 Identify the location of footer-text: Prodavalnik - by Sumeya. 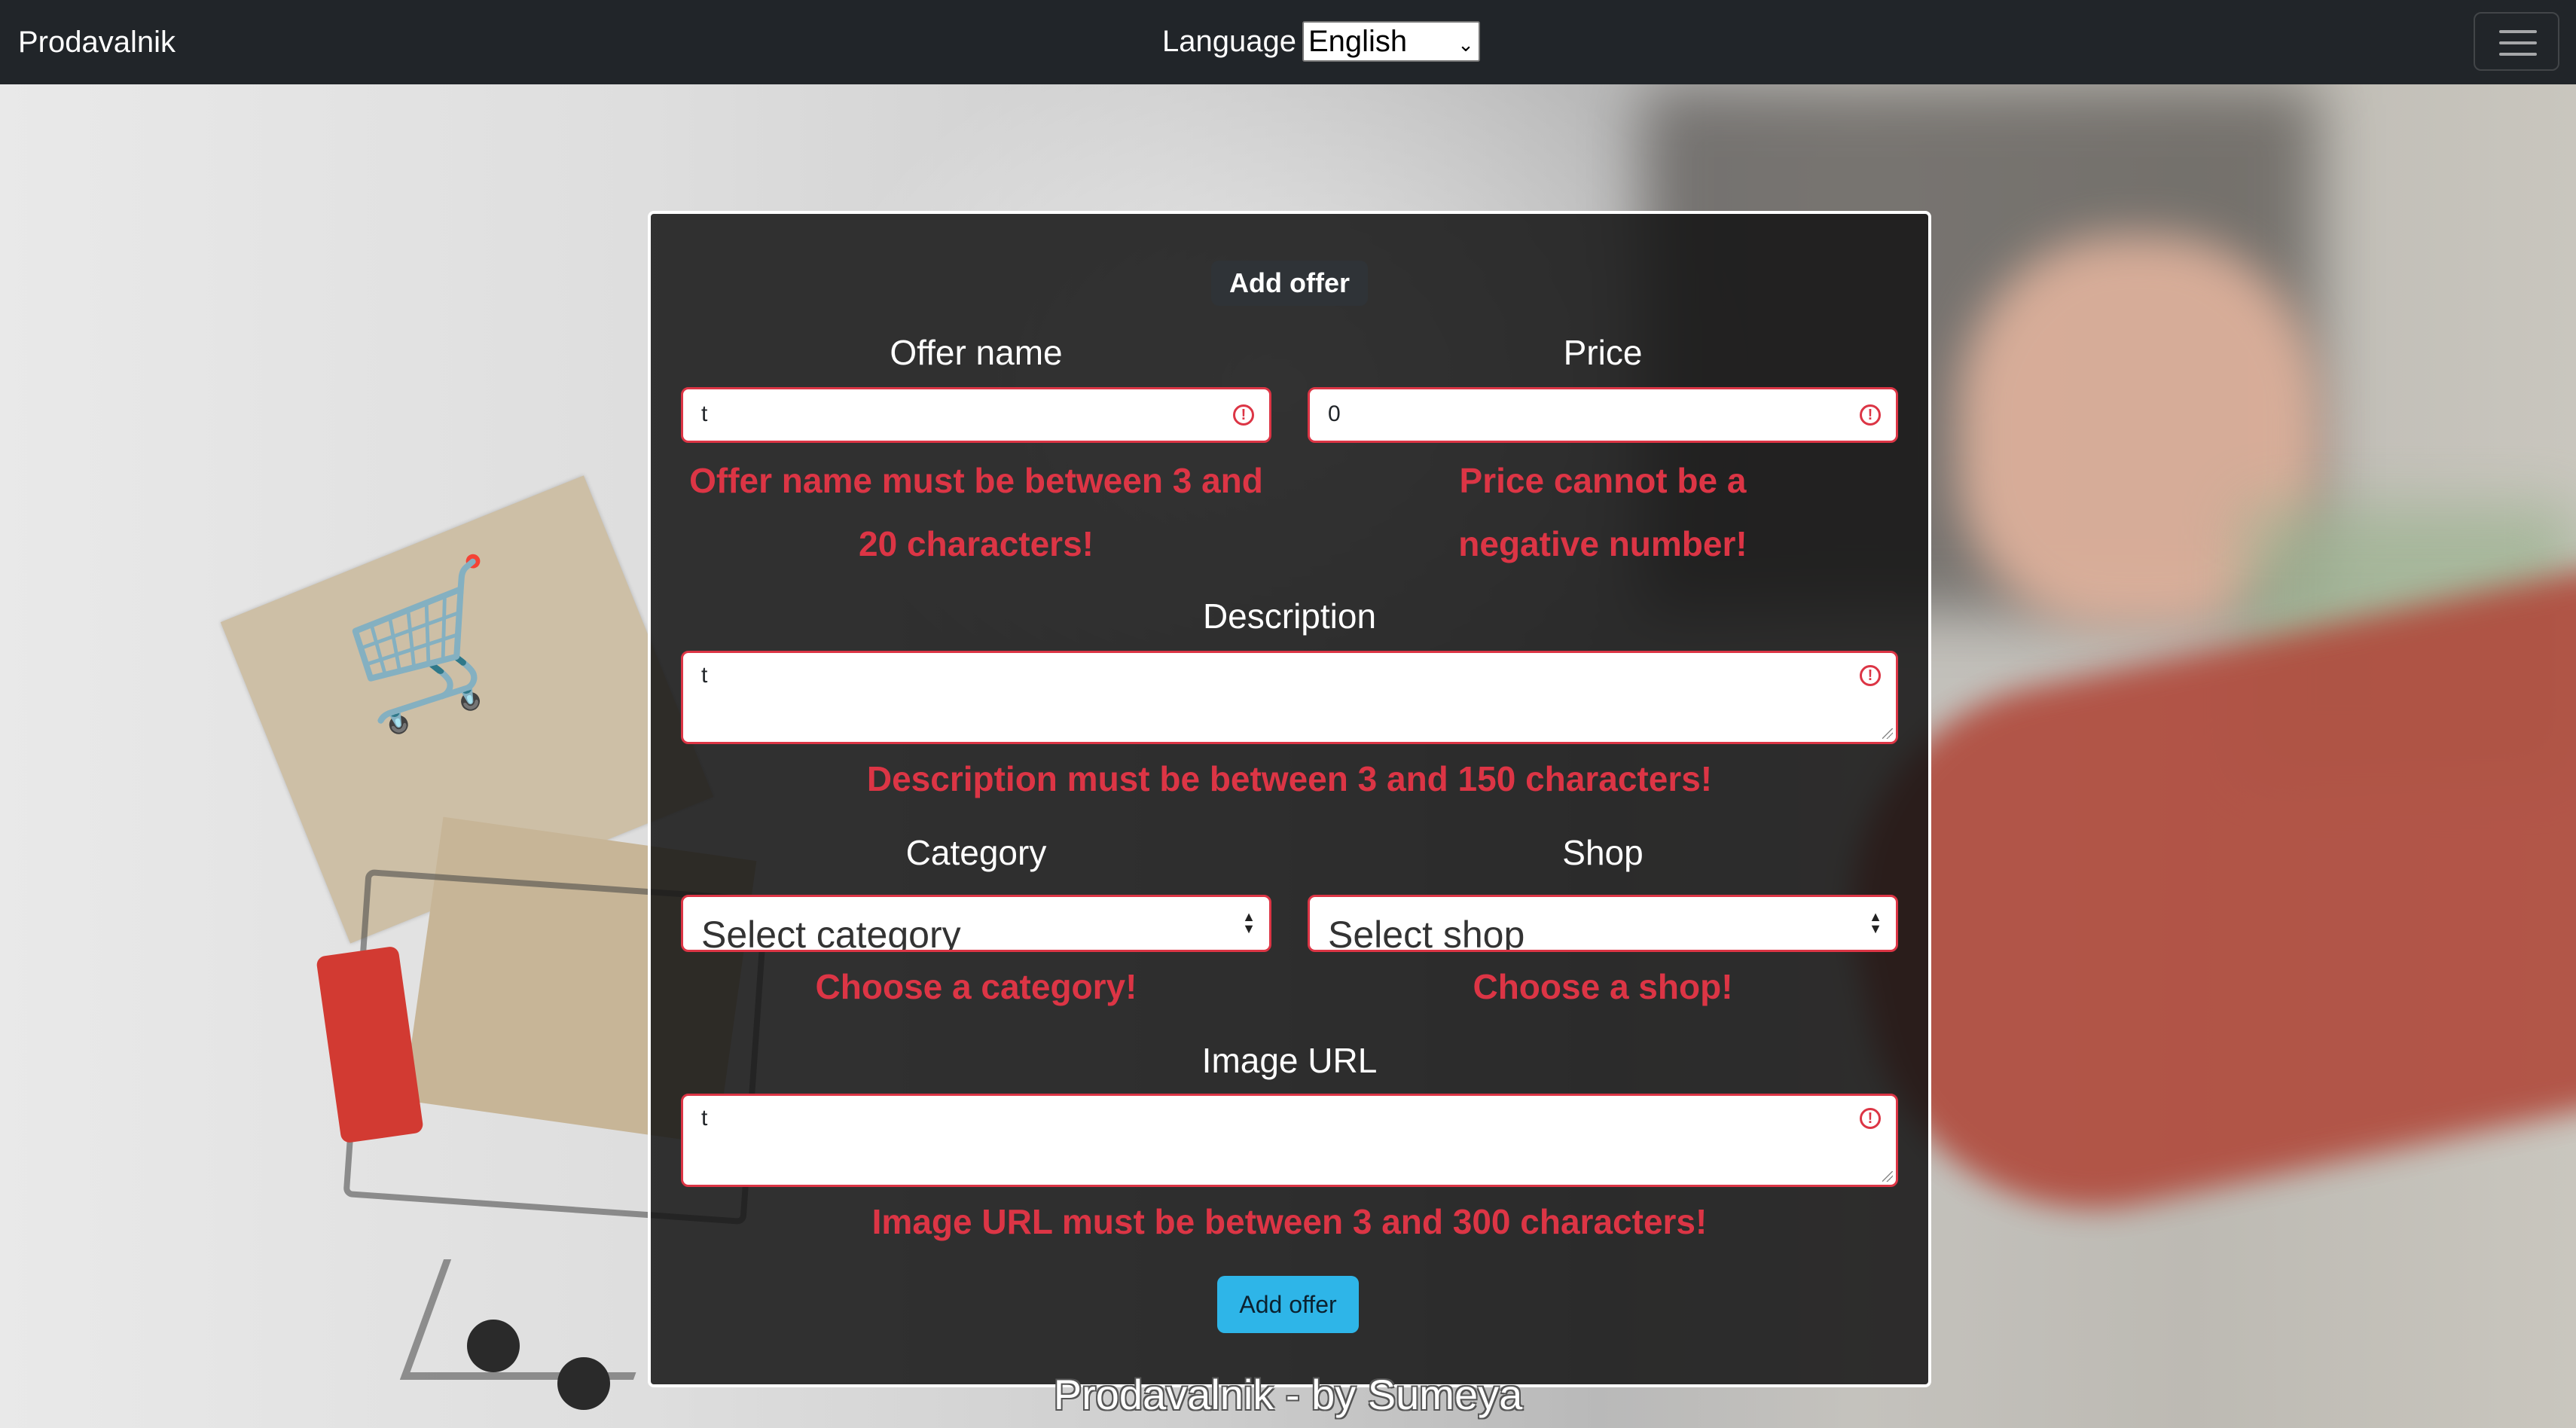
(1288, 1394).